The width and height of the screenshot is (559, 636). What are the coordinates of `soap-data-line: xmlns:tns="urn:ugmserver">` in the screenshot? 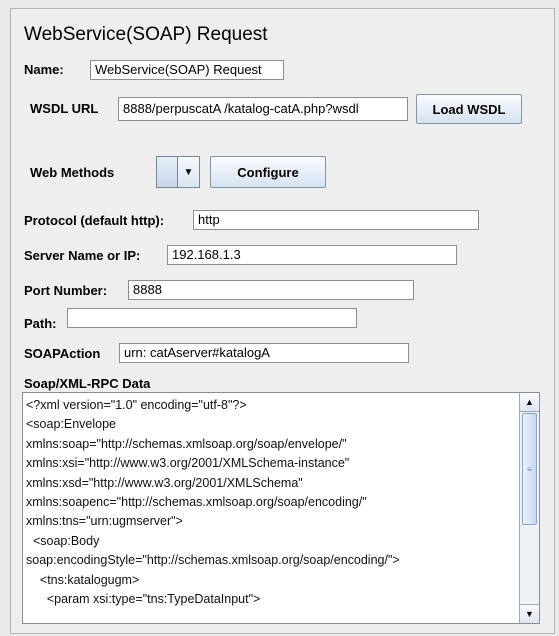 It's located at (104, 521).